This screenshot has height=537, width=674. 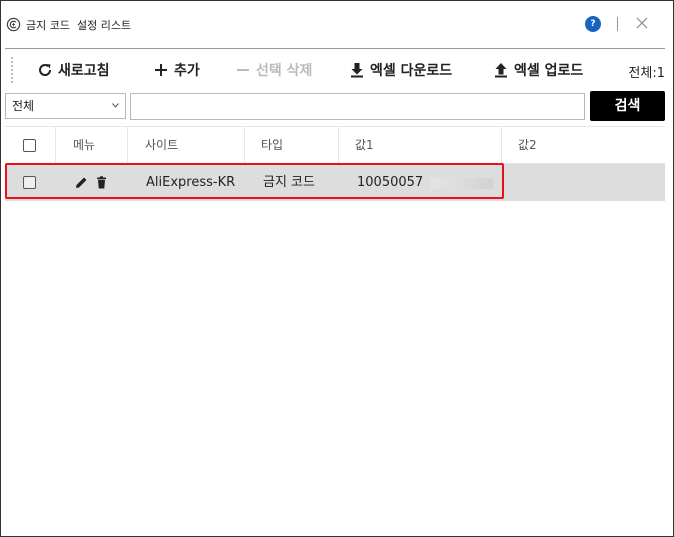 What do you see at coordinates (92, 145) in the screenshot?
I see `column-header-menu: 메뉴` at bounding box center [92, 145].